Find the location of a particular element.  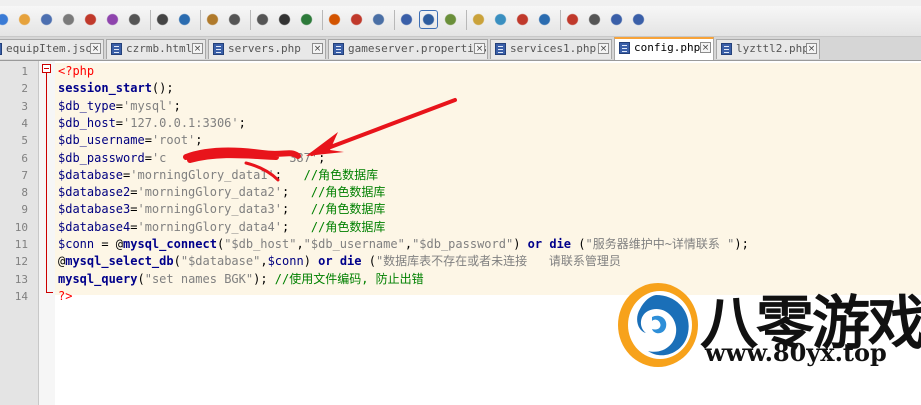

watermark-url: www.80yx.top is located at coordinates (796, 352).